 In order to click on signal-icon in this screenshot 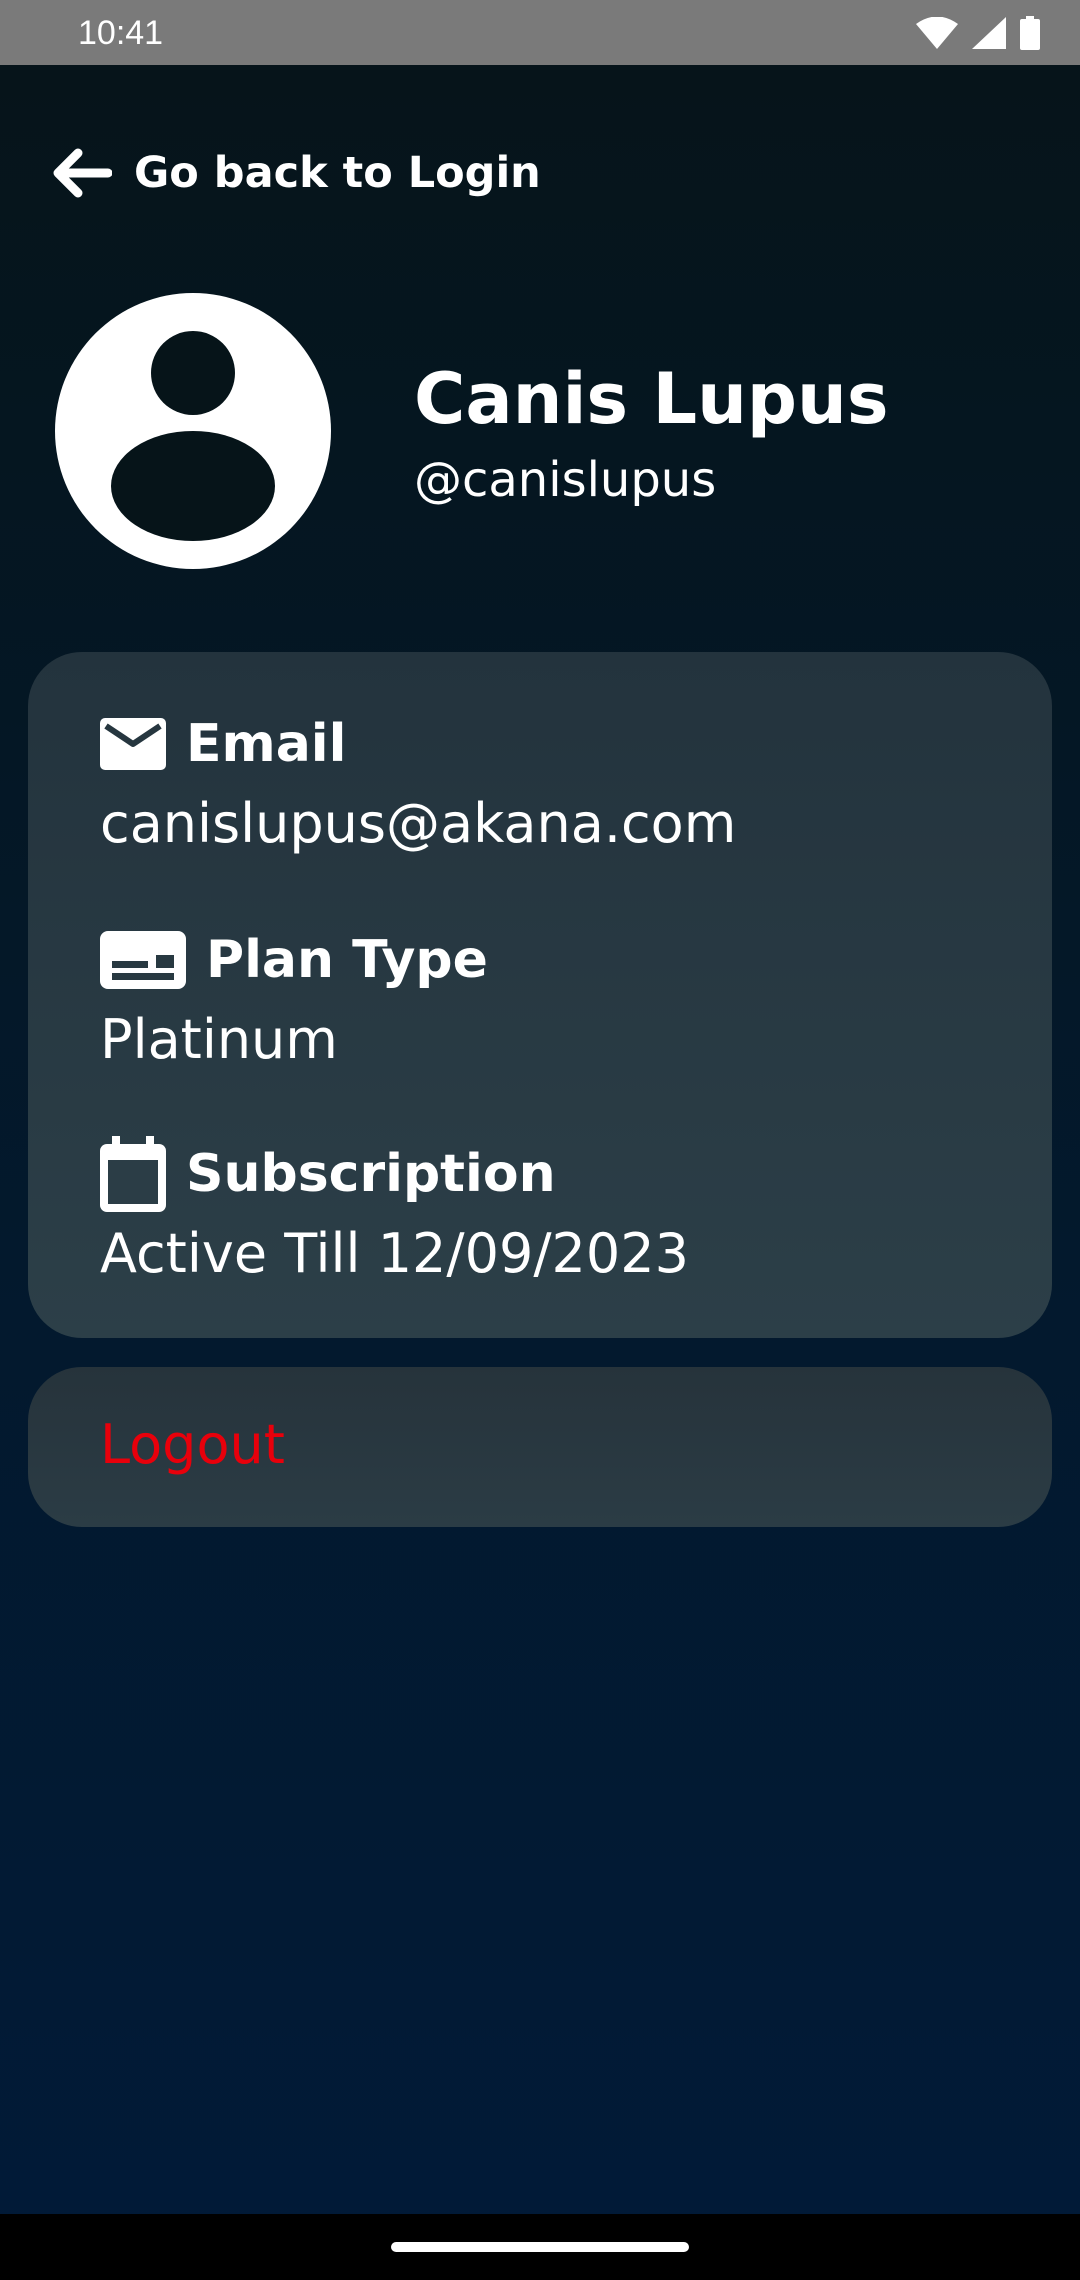, I will do `click(989, 33)`.